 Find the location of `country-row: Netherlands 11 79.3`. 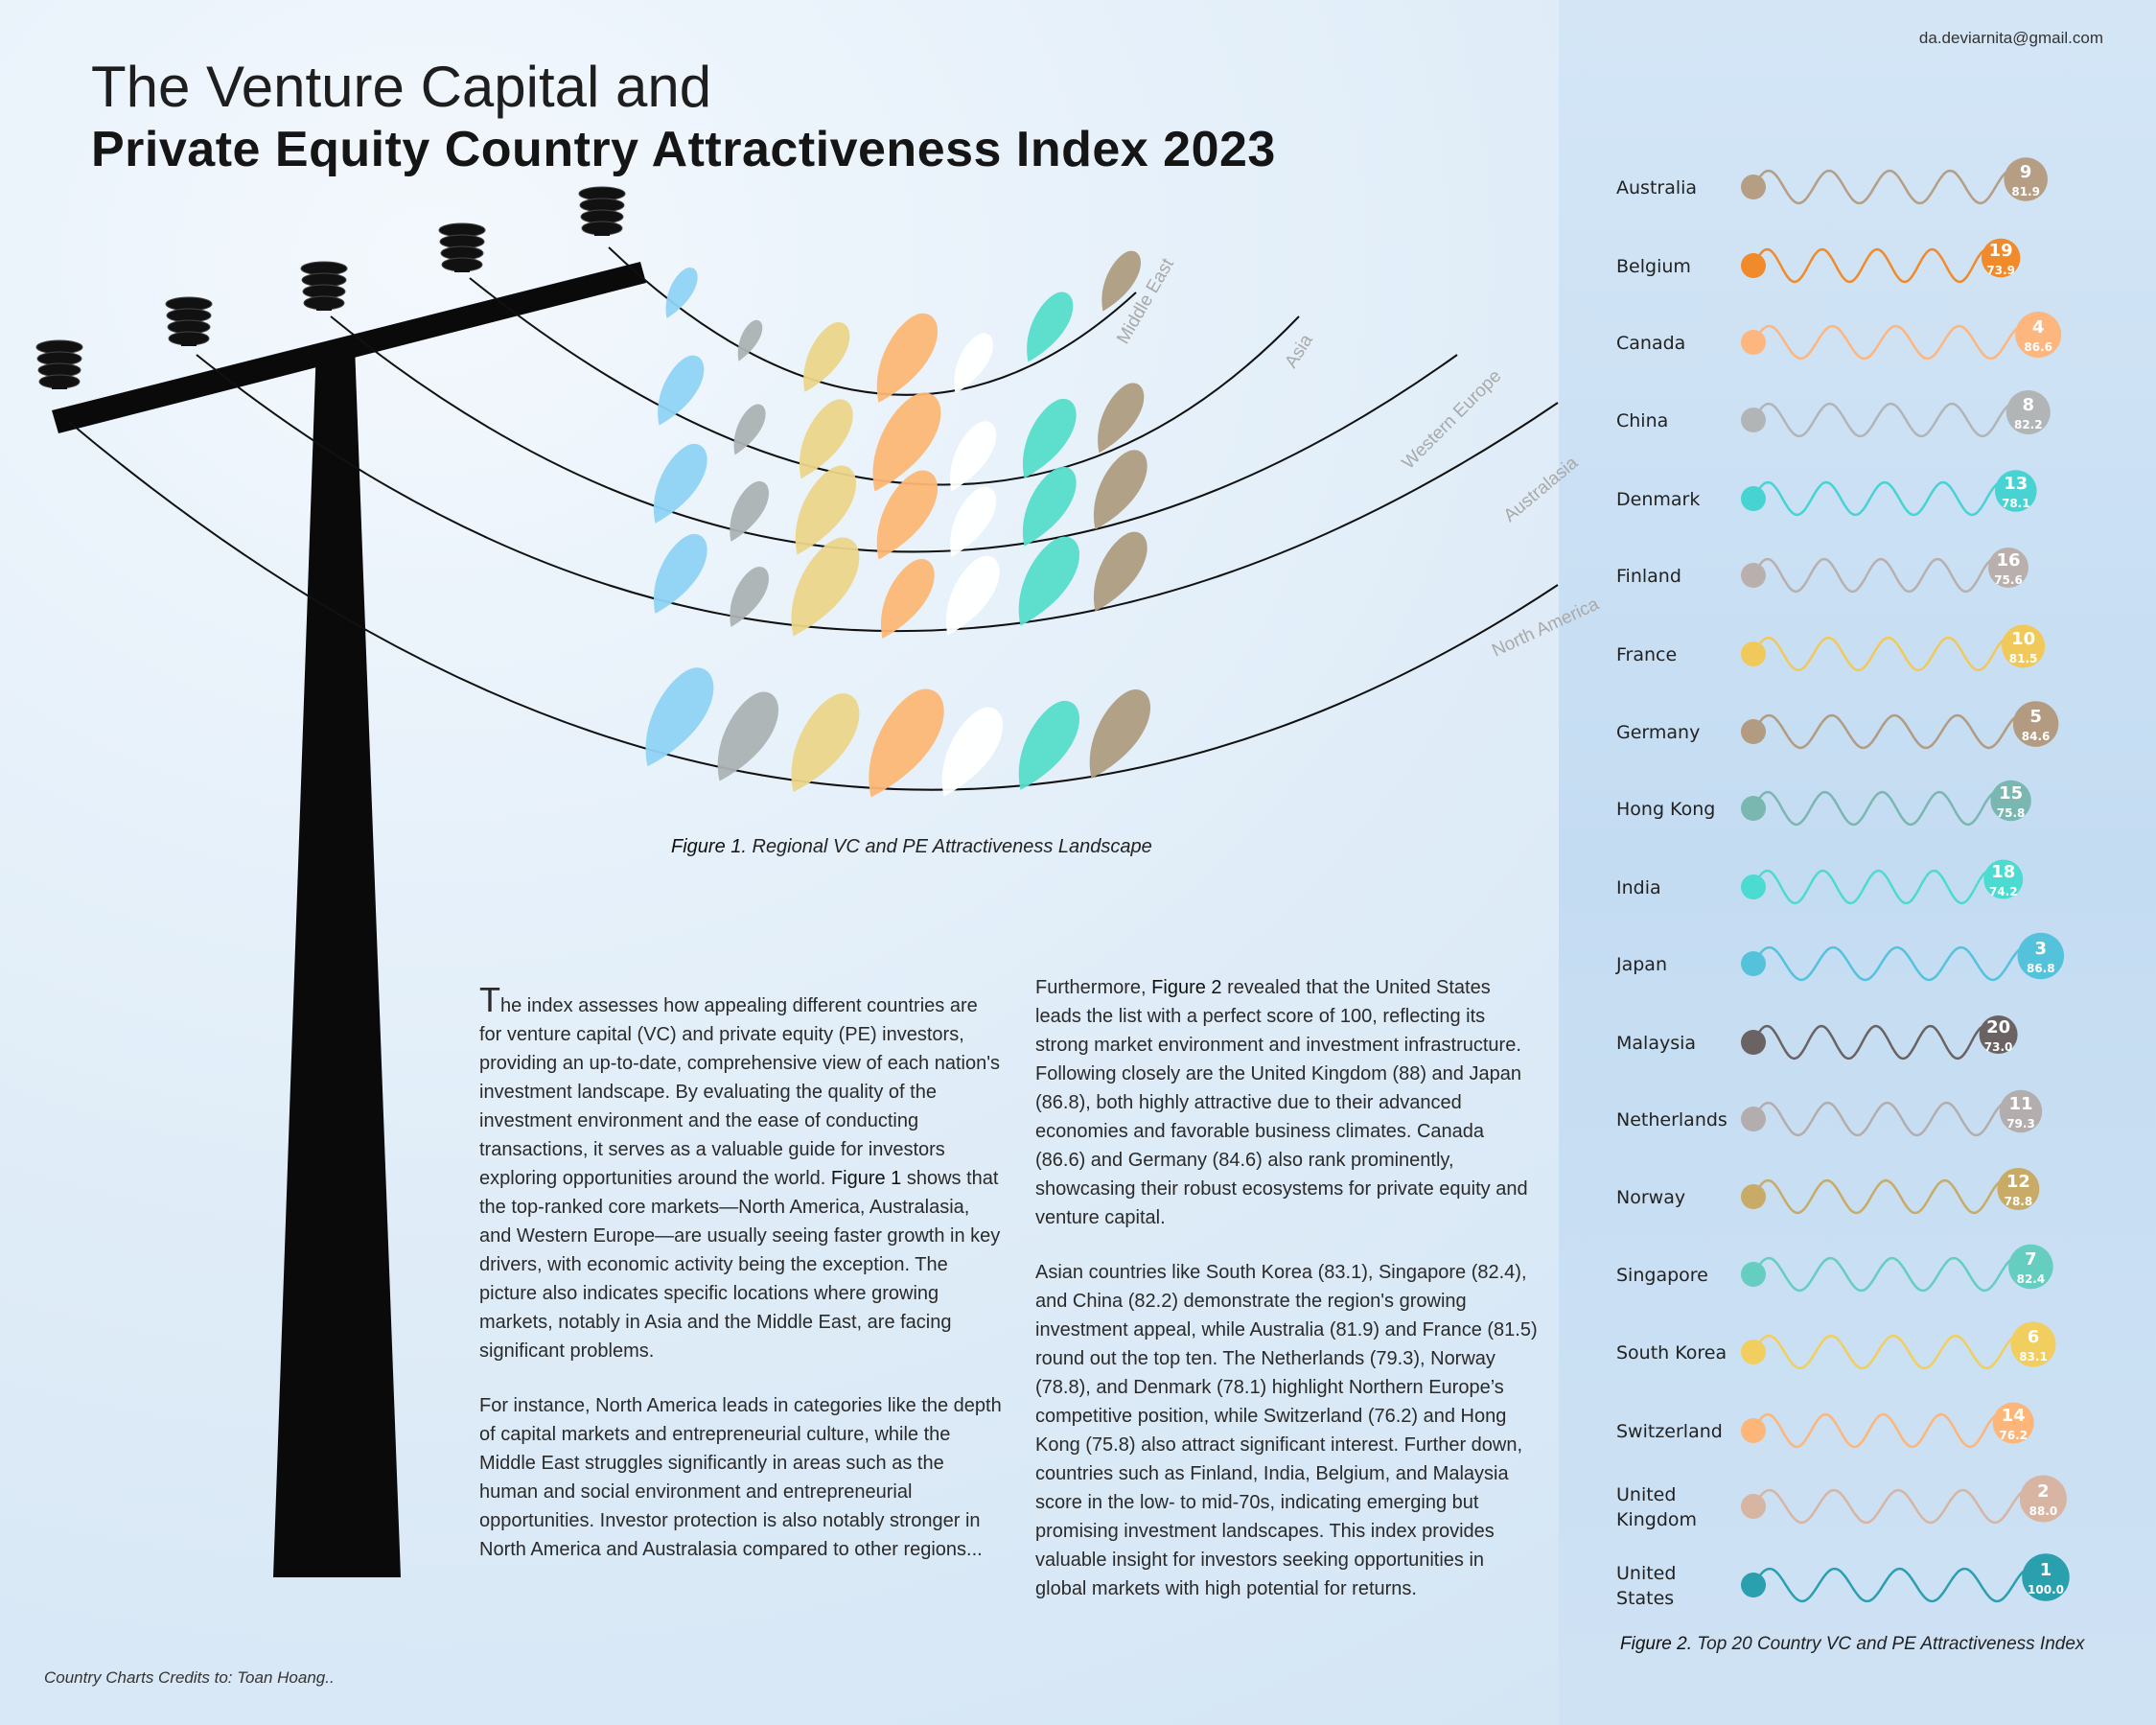

country-row: Netherlands 11 79.3 is located at coordinates (1829, 1113).